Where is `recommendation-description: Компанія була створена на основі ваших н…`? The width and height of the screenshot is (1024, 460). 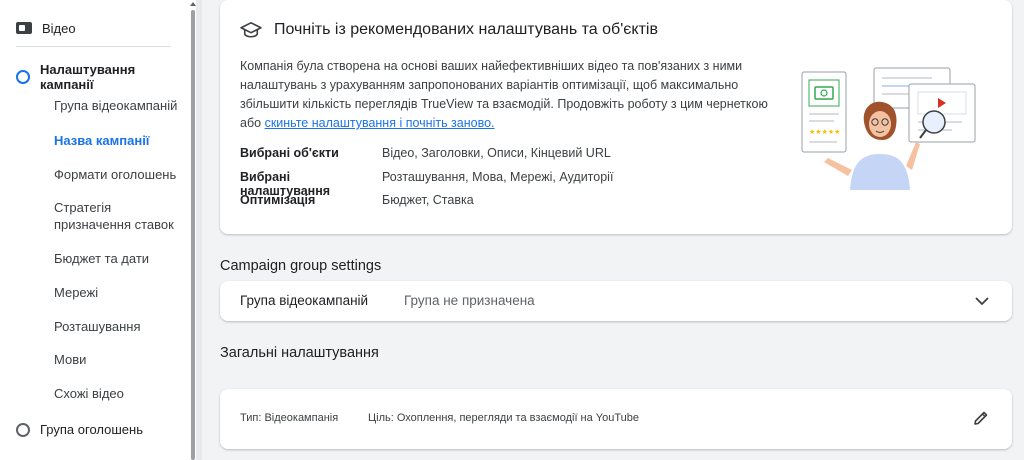 recommendation-description: Компанія була створена на основі ваших н… is located at coordinates (510, 95).